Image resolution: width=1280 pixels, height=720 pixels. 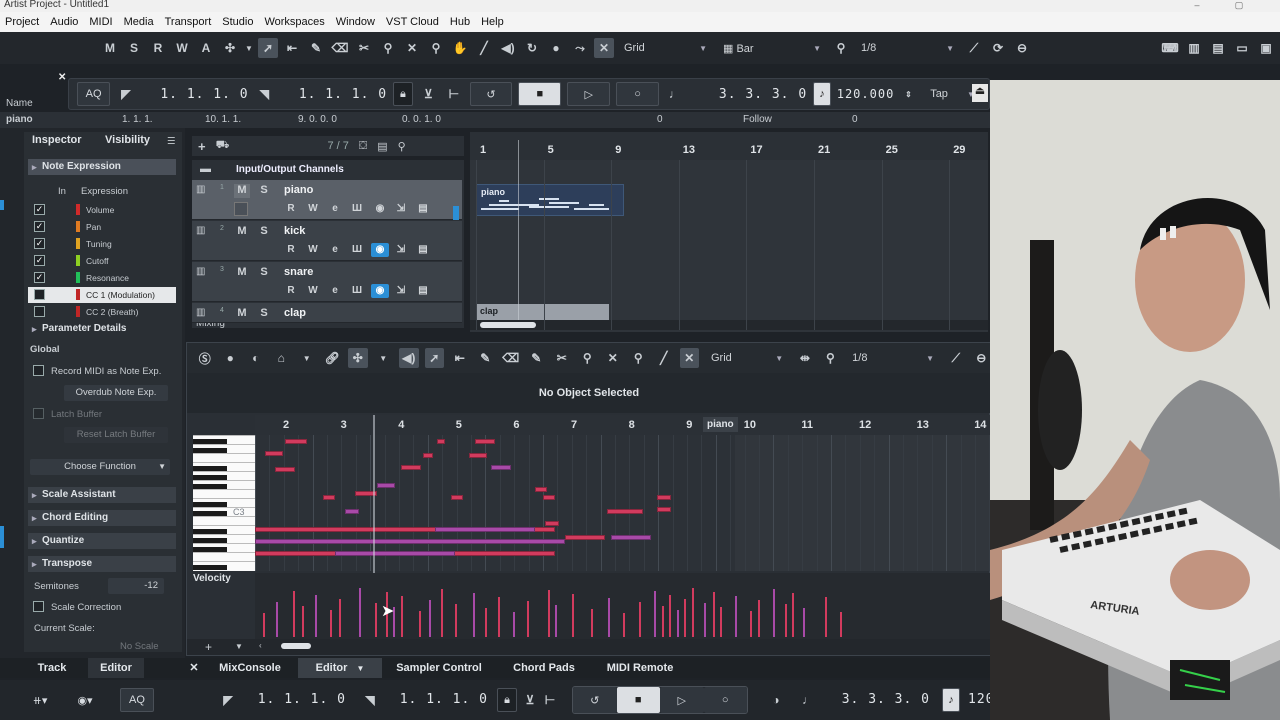 I want to click on play-tool-icon: ◀), so click(x=508, y=48).